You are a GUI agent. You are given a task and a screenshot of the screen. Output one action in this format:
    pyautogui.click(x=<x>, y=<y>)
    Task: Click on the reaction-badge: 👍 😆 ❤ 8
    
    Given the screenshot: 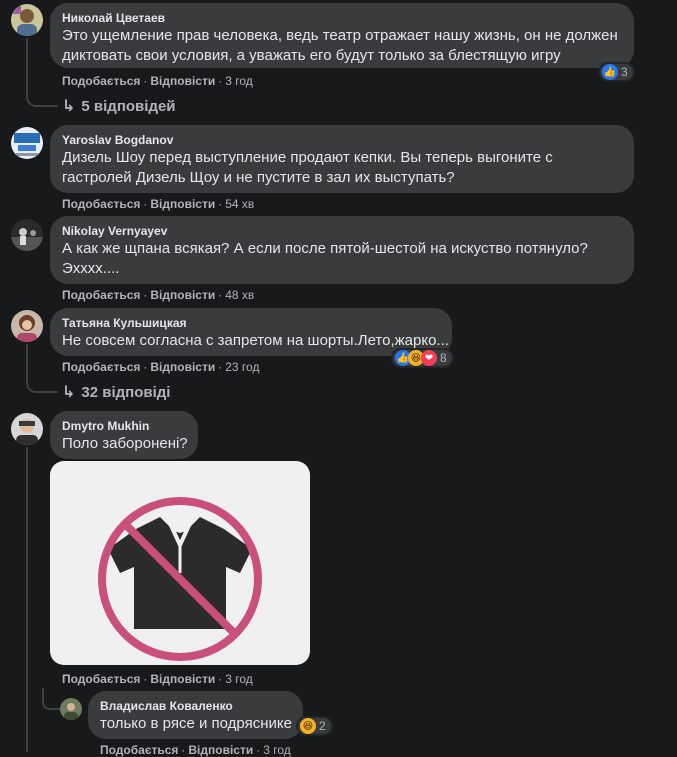 What is the action you would take?
    pyautogui.click(x=422, y=358)
    